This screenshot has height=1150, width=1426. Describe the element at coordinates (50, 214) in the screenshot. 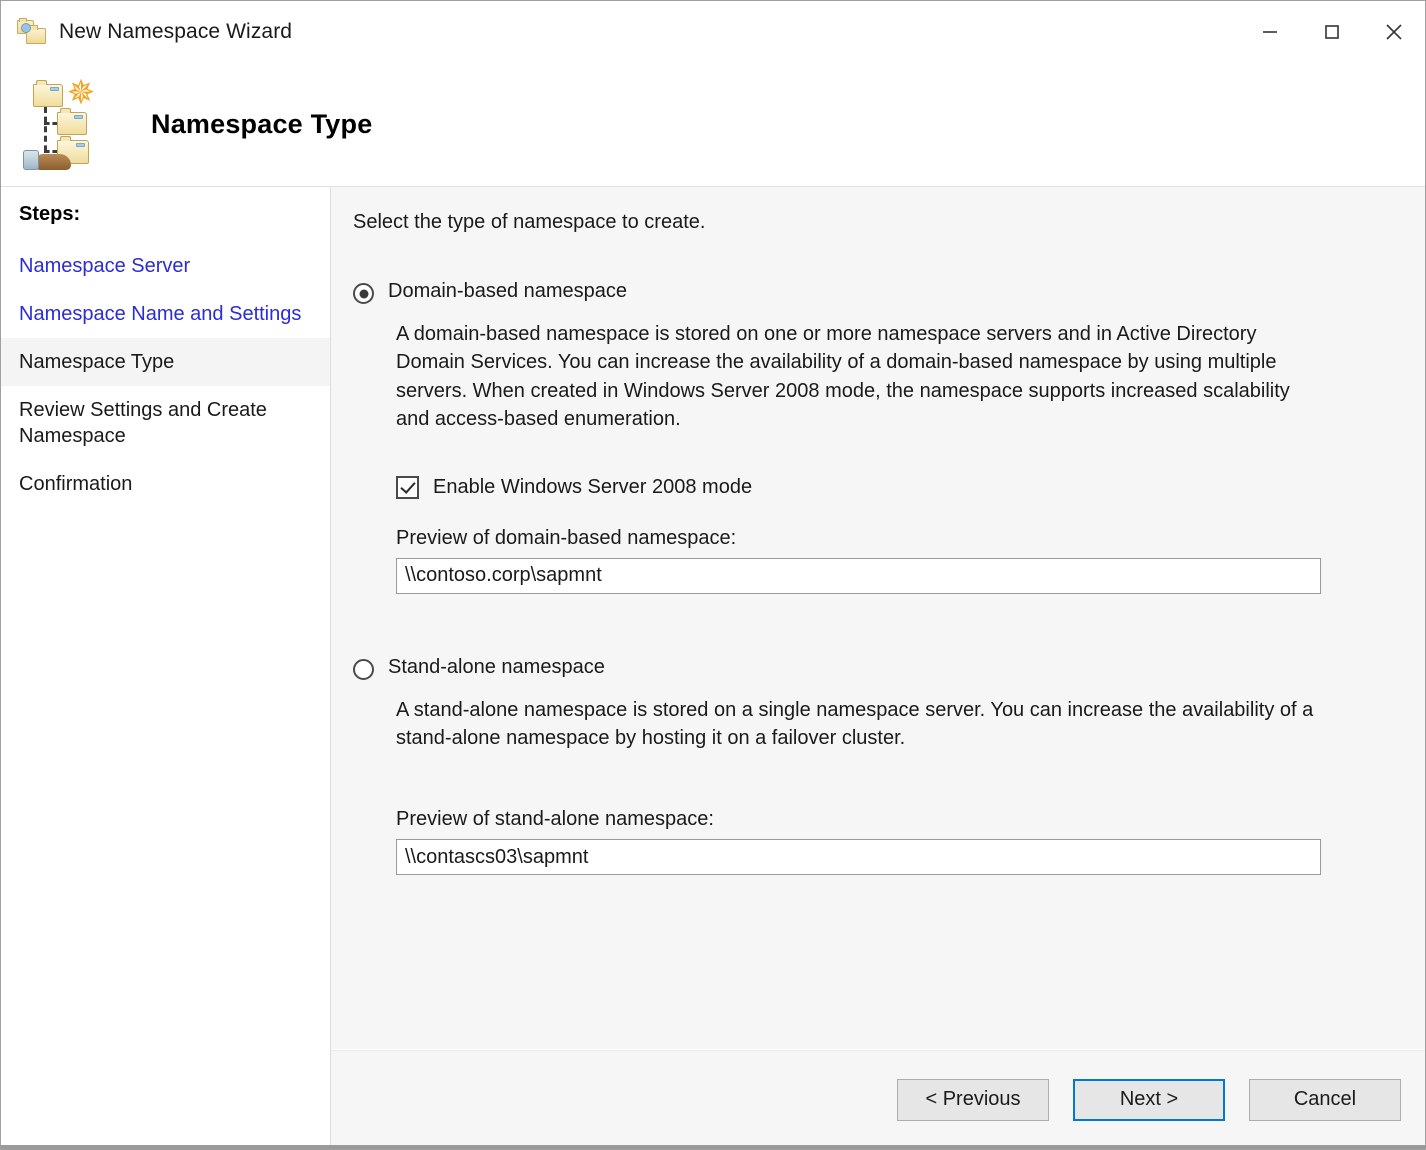

I see `steps-heading: Steps:` at that location.